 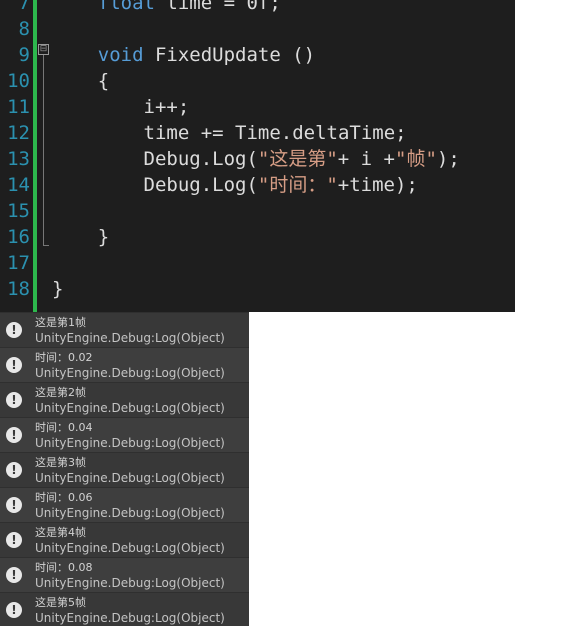 I want to click on line-number: 11, so click(x=18, y=107).